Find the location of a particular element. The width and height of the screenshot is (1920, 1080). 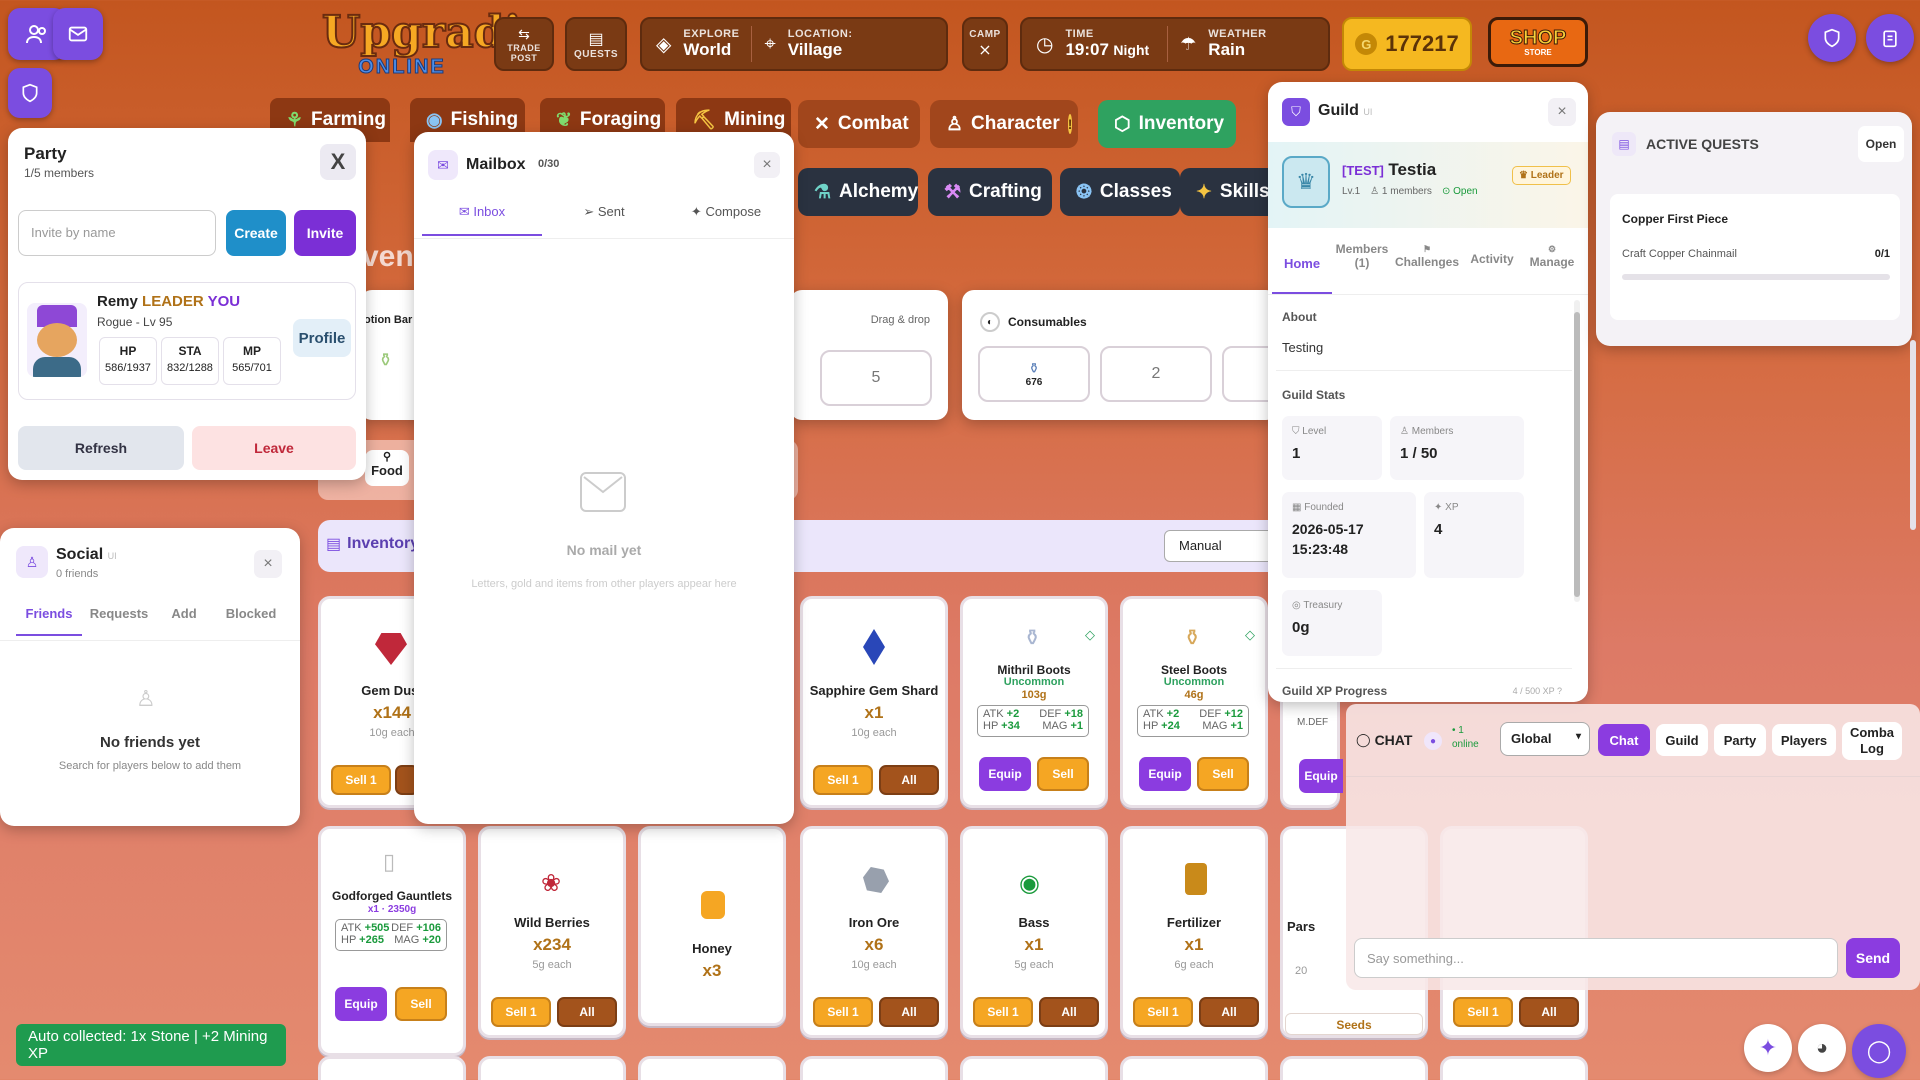

tab-add: Add is located at coordinates (184, 613).